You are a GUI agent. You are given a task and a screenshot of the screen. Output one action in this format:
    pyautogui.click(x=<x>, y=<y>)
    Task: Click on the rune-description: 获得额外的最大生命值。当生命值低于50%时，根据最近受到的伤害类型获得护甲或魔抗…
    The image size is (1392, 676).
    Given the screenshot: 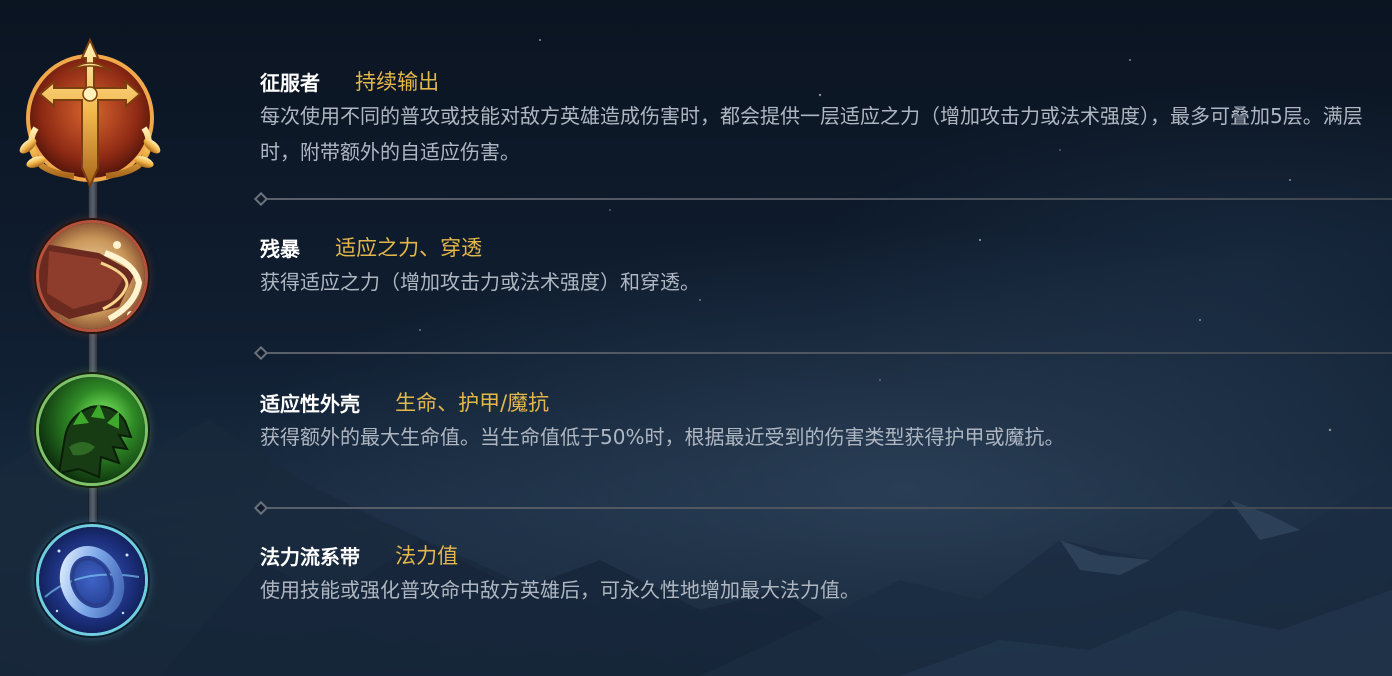 What is the action you would take?
    pyautogui.click(x=662, y=437)
    